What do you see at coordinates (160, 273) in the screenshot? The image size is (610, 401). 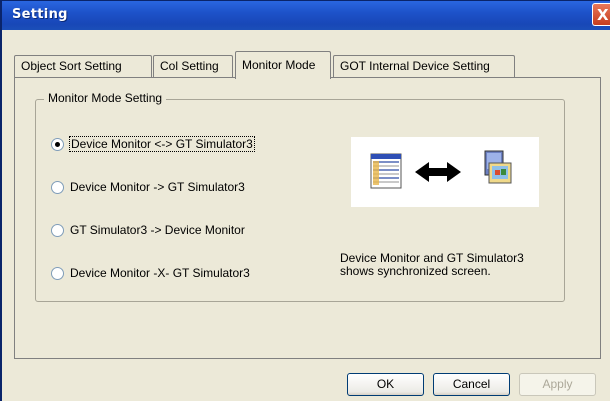 I see `radio-label: Device Monitor -X- GT Simulator3` at bounding box center [160, 273].